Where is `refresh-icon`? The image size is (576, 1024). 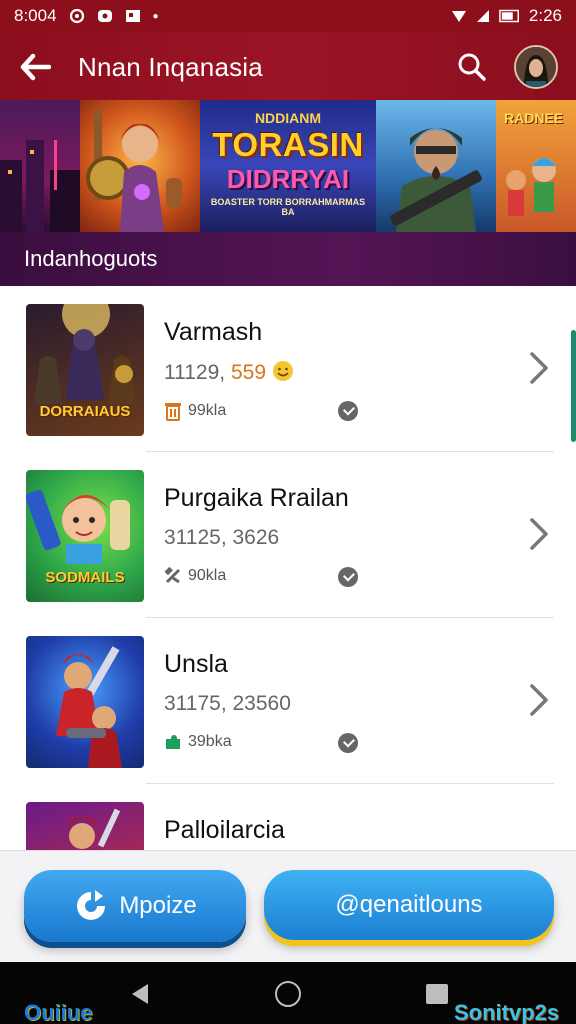 refresh-icon is located at coordinates (91, 905).